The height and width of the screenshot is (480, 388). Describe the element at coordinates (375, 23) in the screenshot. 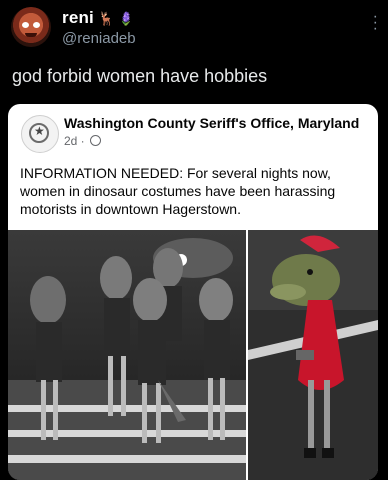

I see `more-options-icon: · · ·` at that location.